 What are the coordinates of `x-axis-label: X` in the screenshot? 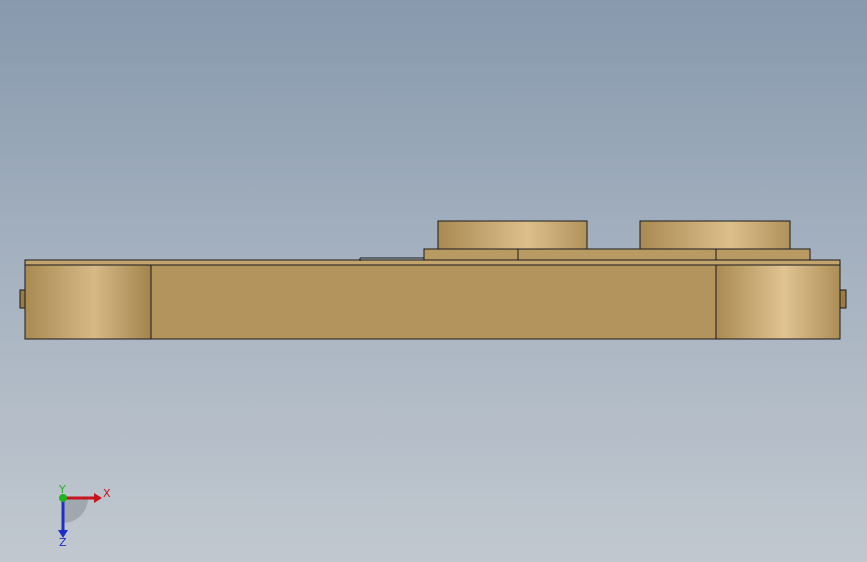 It's located at (107, 493).